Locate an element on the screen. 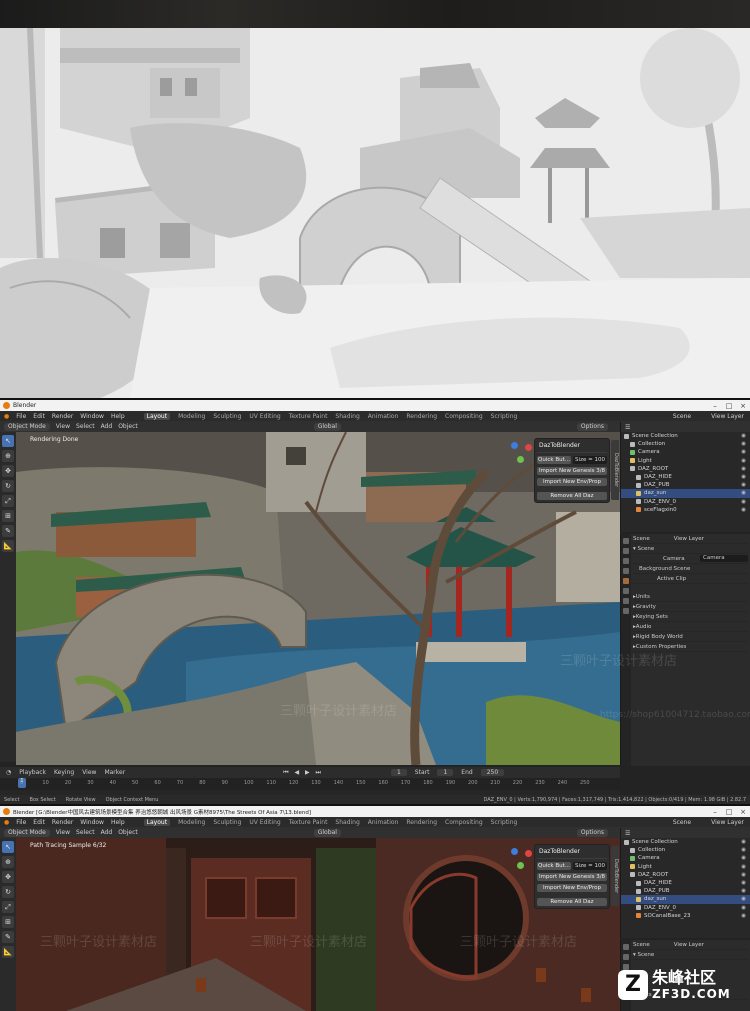  daz-side-tab: DazToBlender is located at coordinates (615, 876).